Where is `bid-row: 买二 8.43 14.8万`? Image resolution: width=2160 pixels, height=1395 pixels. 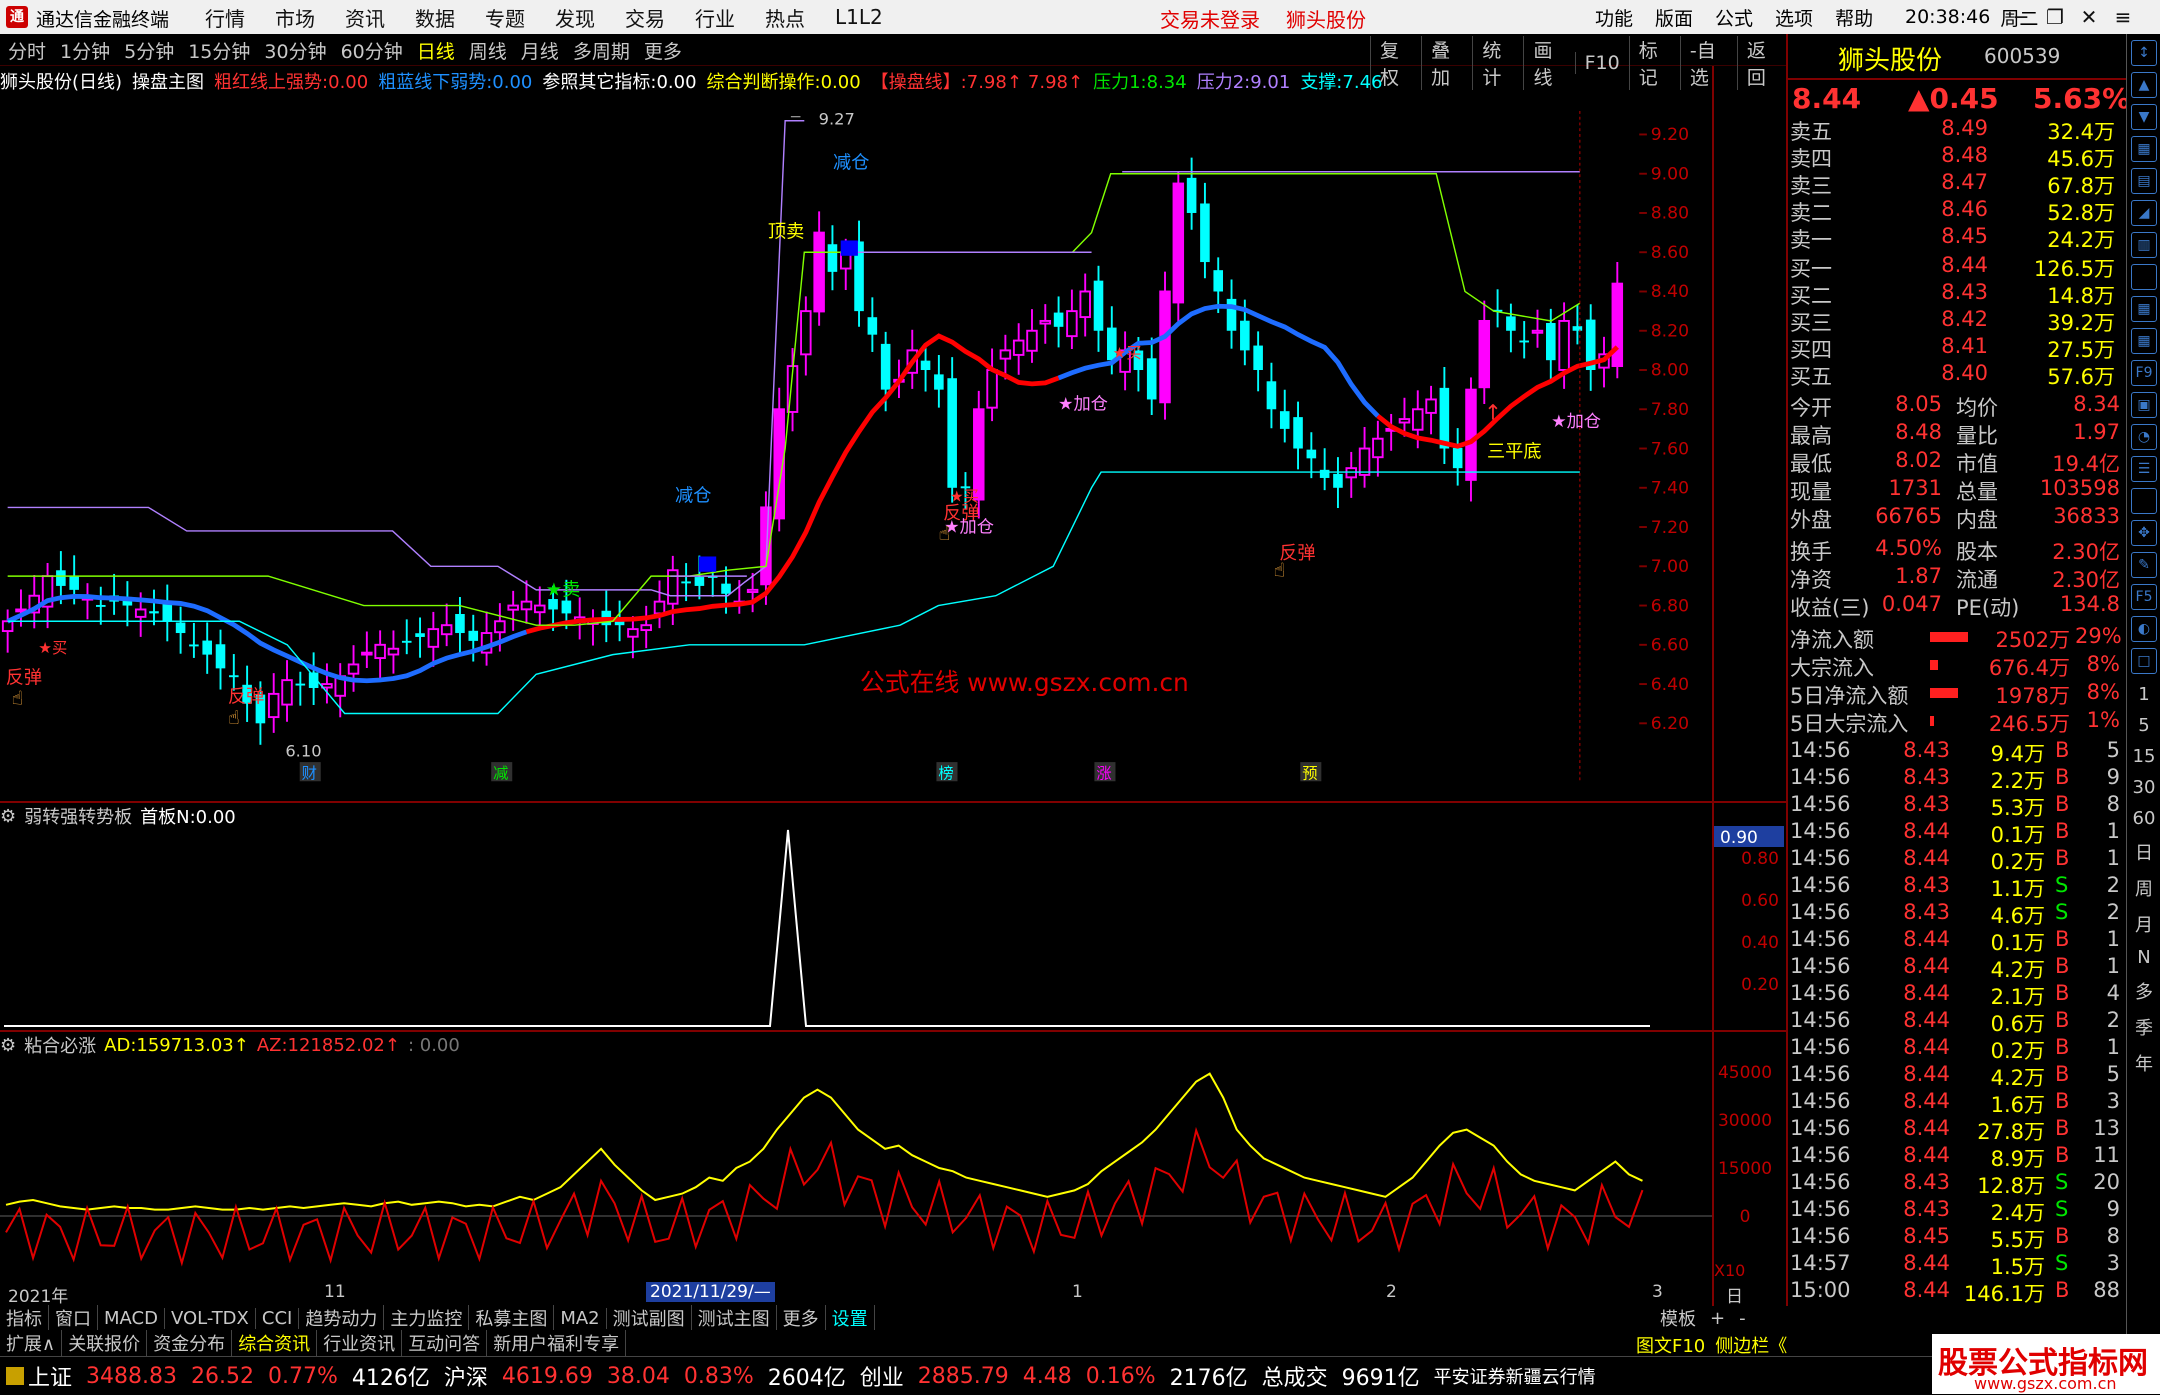
bid-row: 买二 8.43 14.8万 is located at coordinates (1955, 294).